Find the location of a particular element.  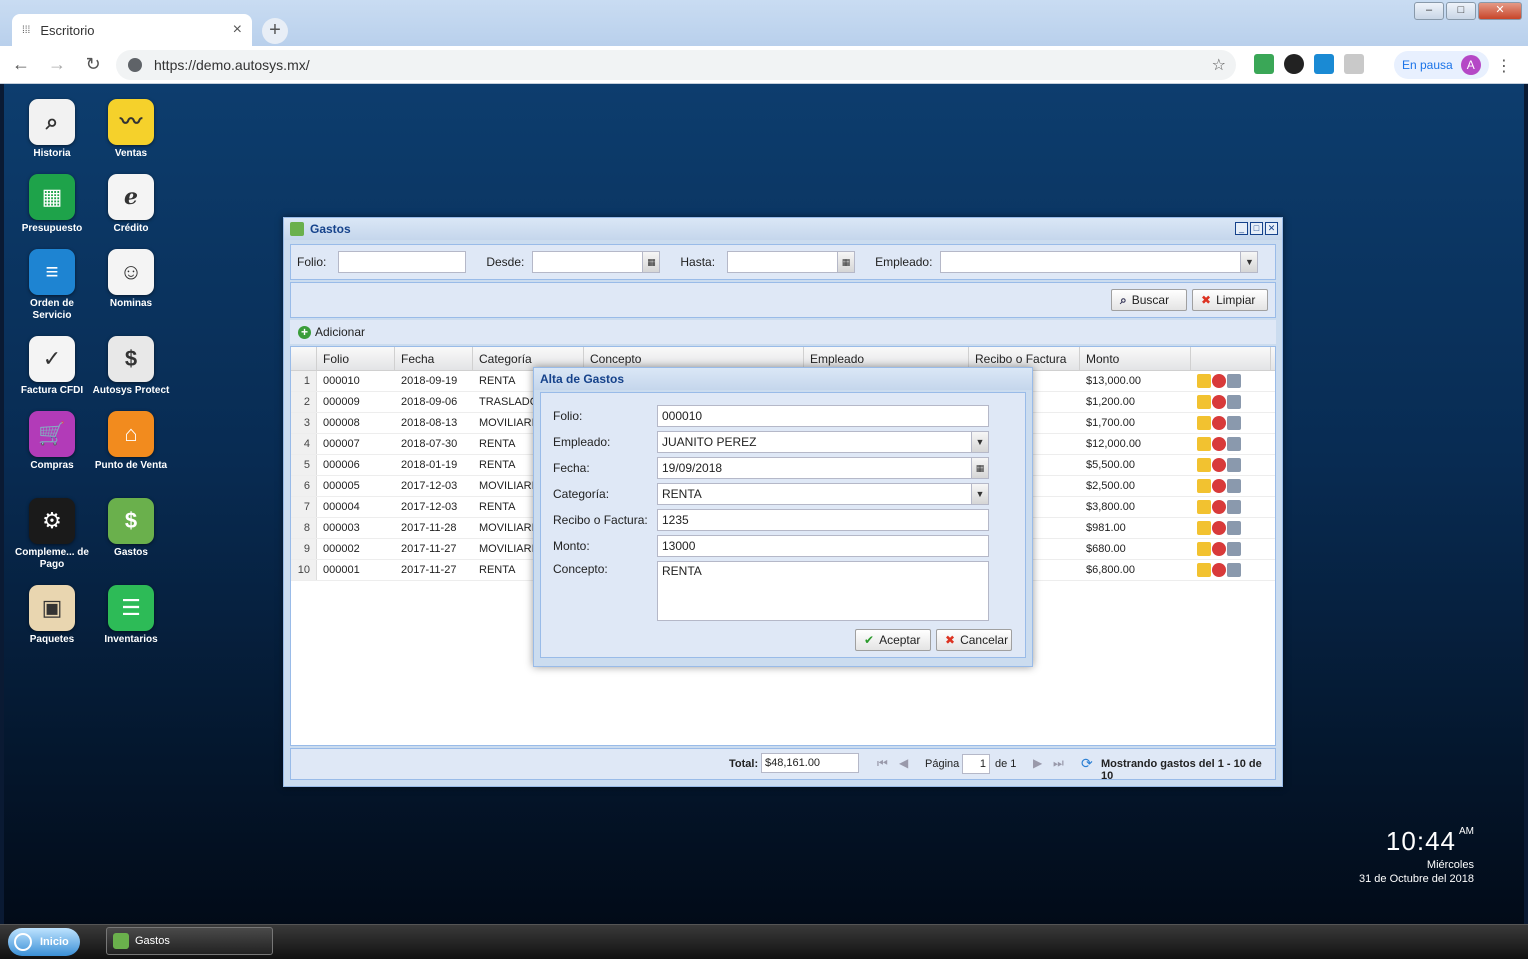

address-bar: https://demo.autosys.mx/ ☆ is located at coordinates (676, 65).